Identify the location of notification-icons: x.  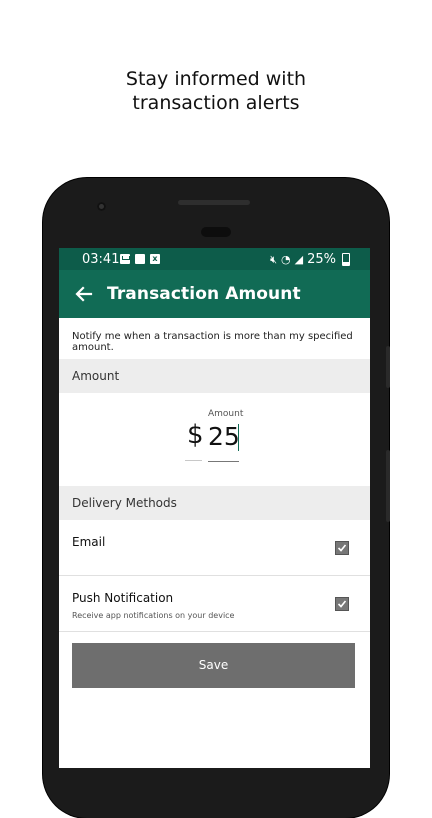
(140, 259).